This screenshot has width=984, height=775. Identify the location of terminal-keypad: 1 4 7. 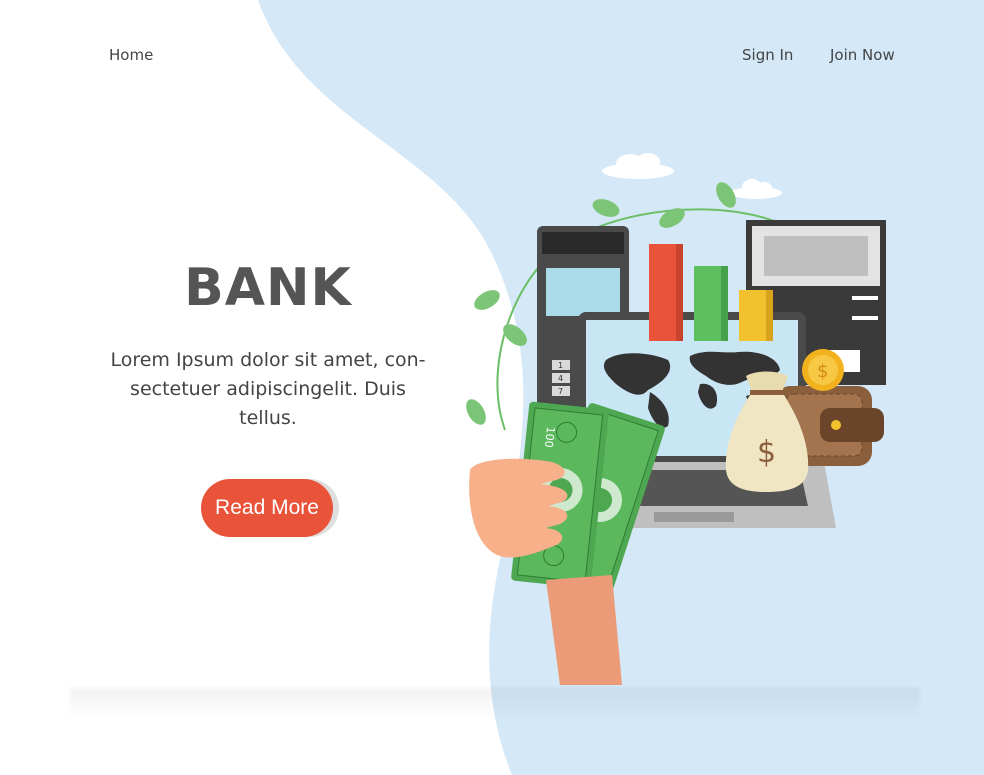
(561, 378).